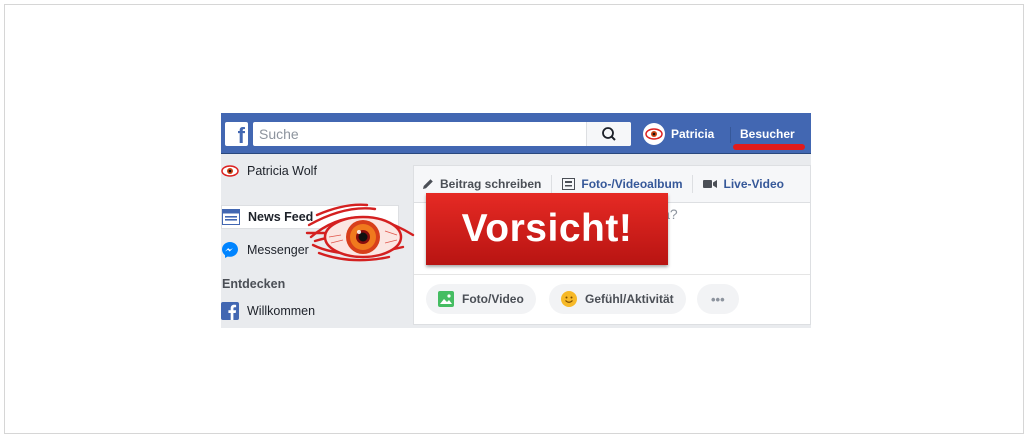 This screenshot has height=438, width=1030. I want to click on feeling-activity-button: Gefühl/Aktivität, so click(617, 299).